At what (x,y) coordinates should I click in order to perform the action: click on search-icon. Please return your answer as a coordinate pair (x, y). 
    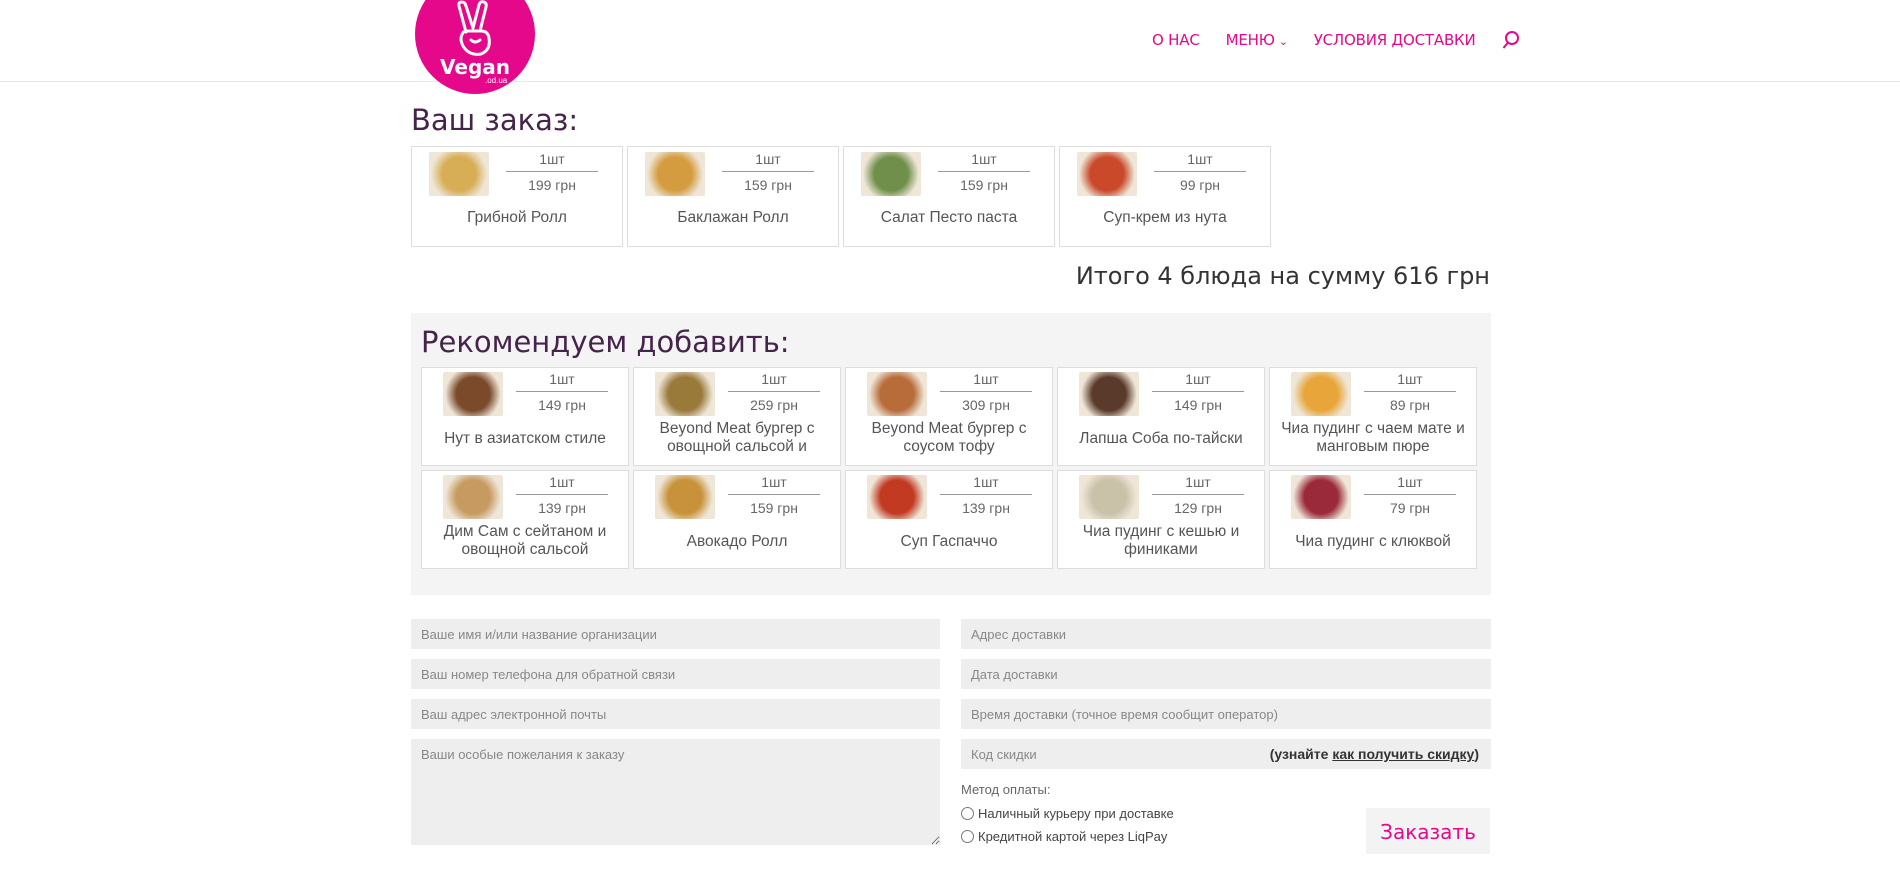
    Looking at the image, I should click on (1511, 40).